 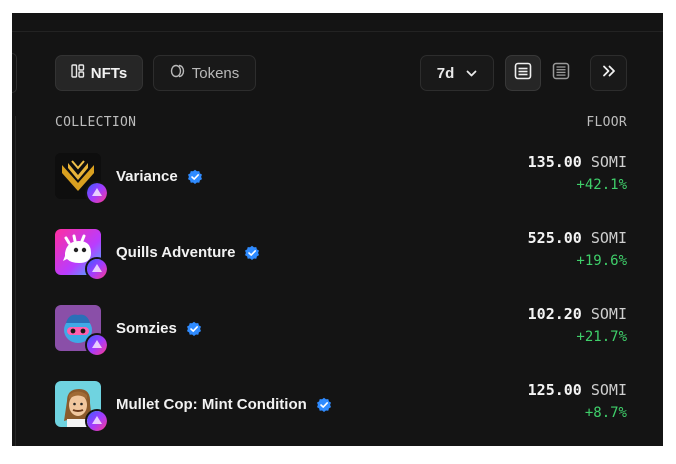 I want to click on coin-icon, so click(x=178, y=73).